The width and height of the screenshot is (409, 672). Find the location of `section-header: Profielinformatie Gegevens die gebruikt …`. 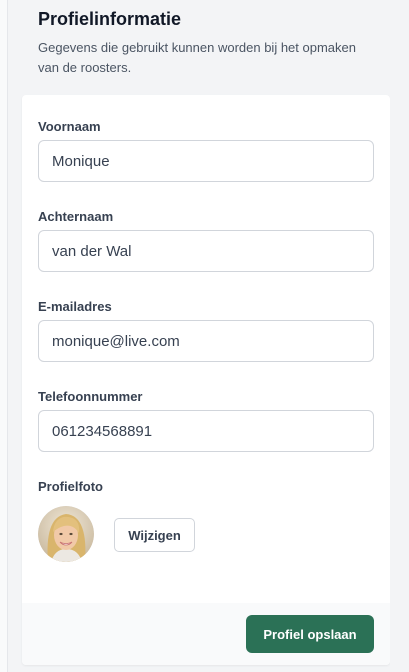

section-header: Profielinformatie Gegevens die gebruikt … is located at coordinates (208, 43).